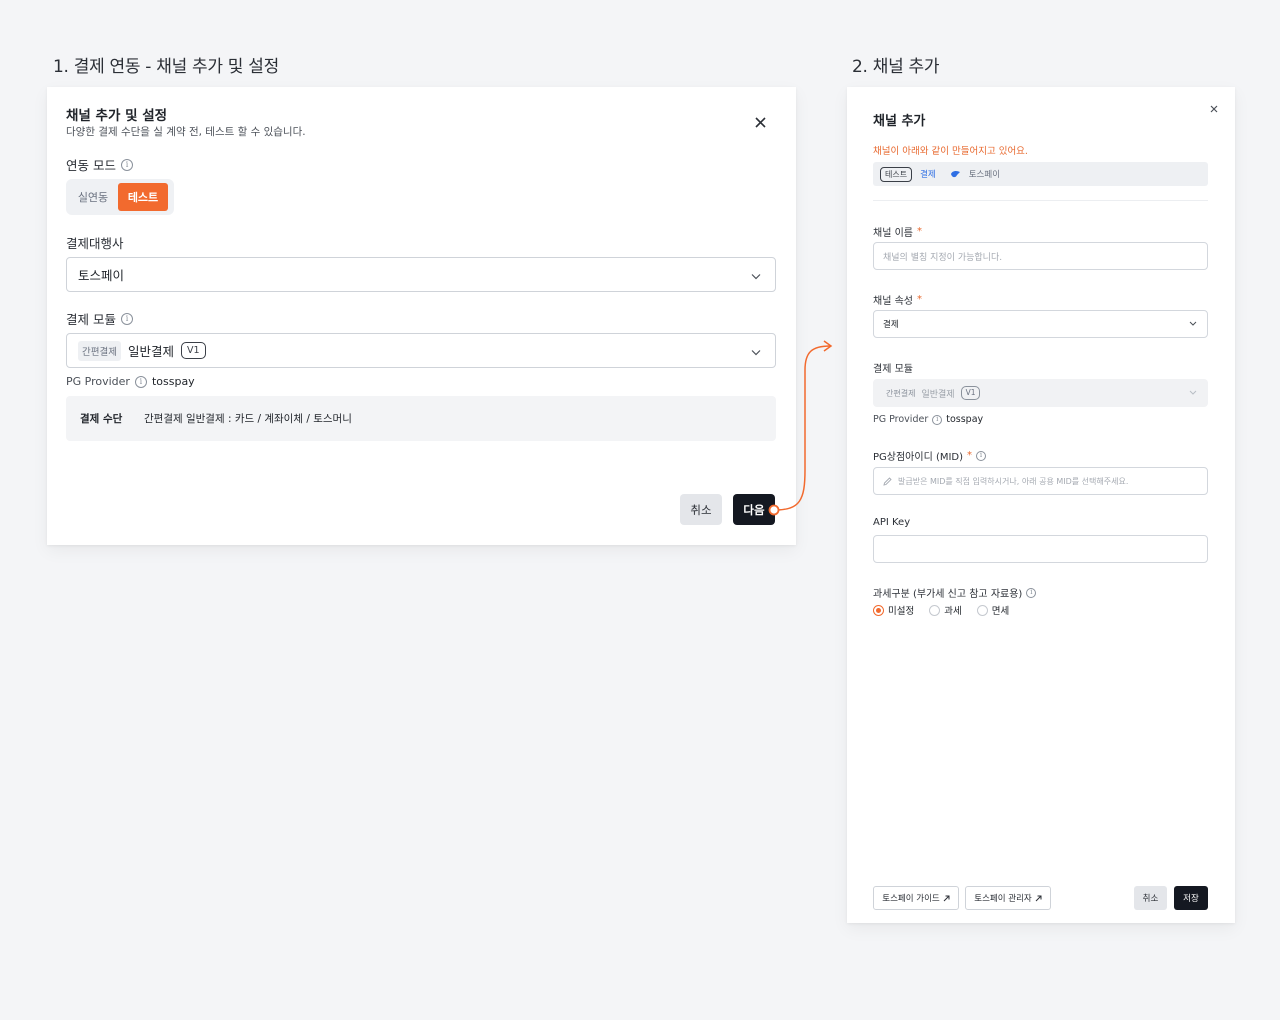  What do you see at coordinates (955, 174) in the screenshot?
I see `tosspay-logo-icon` at bounding box center [955, 174].